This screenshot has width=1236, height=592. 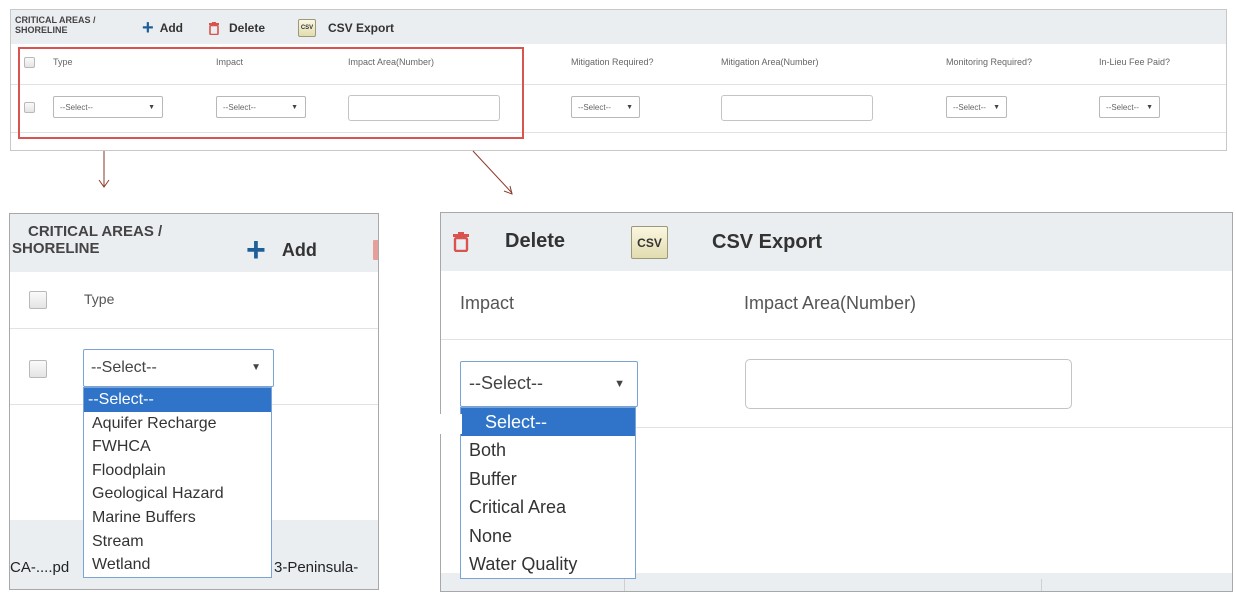 I want to click on left-row-divider, so click(x=194, y=328).